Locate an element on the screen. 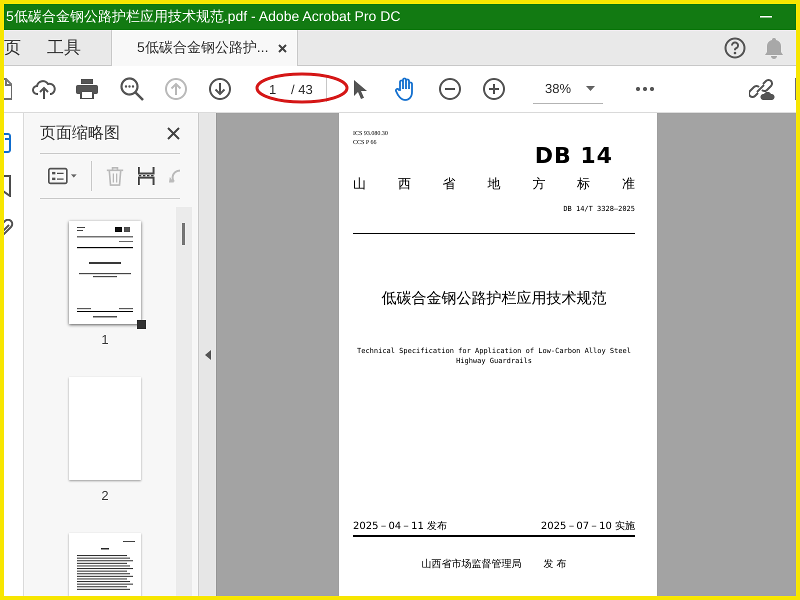 This screenshot has width=800, height=600. scrollbar-track is located at coordinates (184, 401).